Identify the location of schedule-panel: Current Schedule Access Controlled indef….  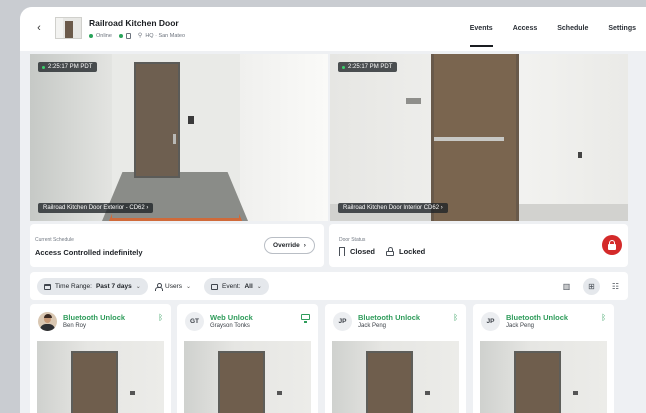
(177, 245).